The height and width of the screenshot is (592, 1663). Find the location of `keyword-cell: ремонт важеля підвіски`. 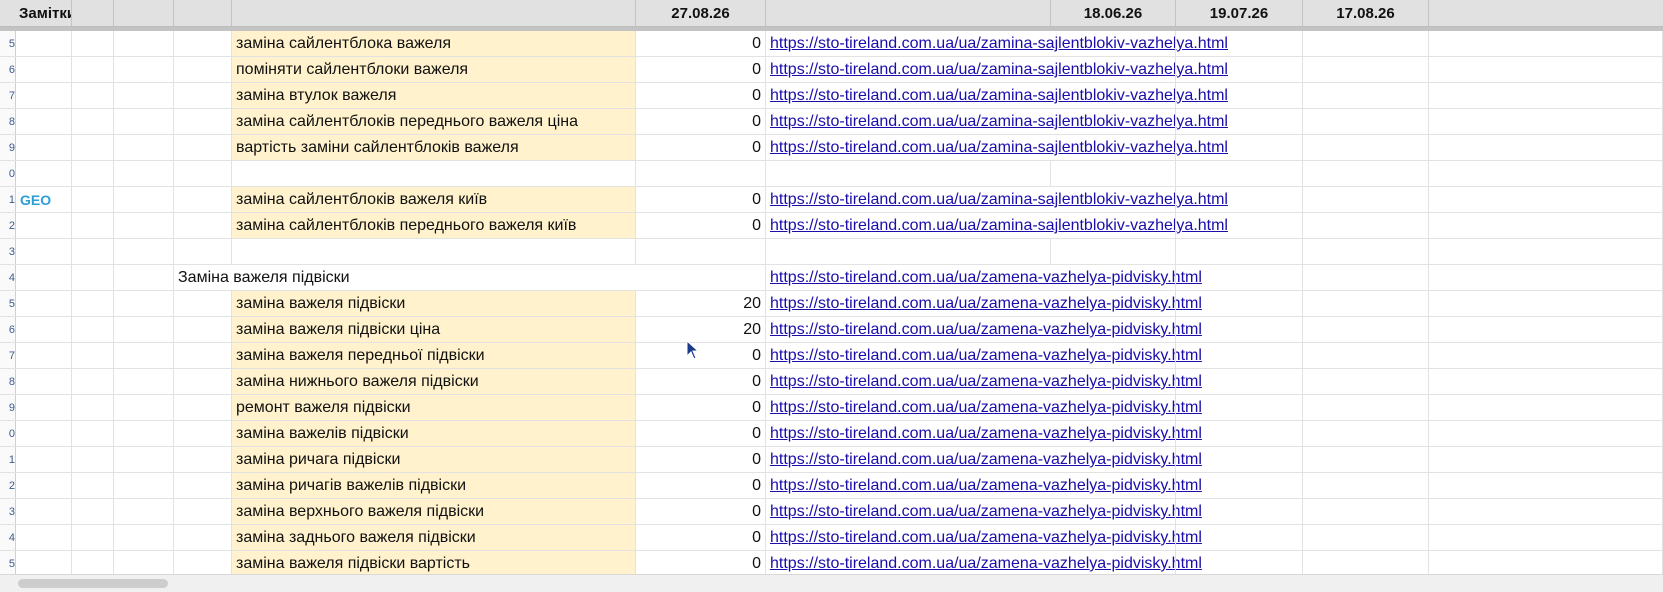

keyword-cell: ремонт важеля підвіски is located at coordinates (434, 407).